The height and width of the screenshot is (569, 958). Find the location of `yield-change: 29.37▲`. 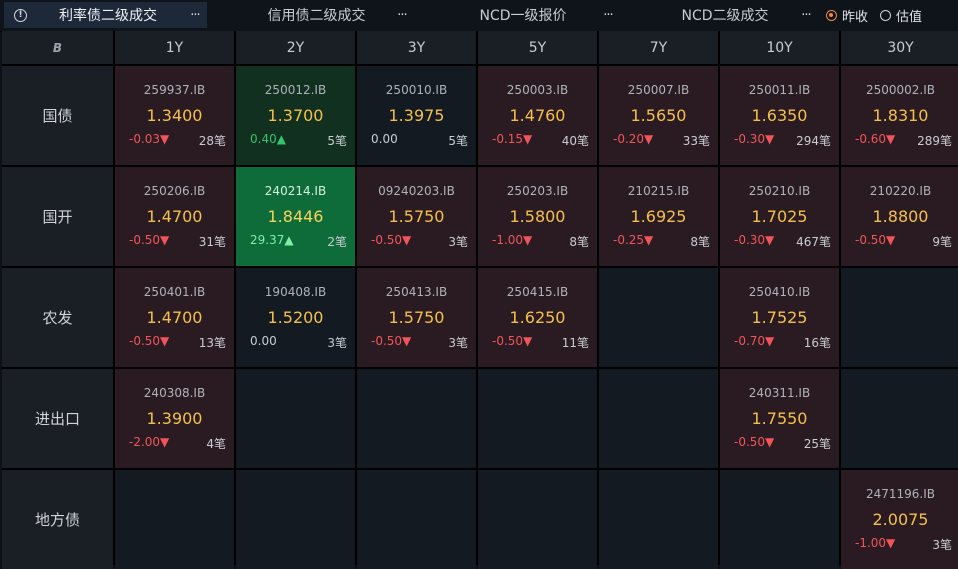

yield-change: 29.37▲ is located at coordinates (272, 240).